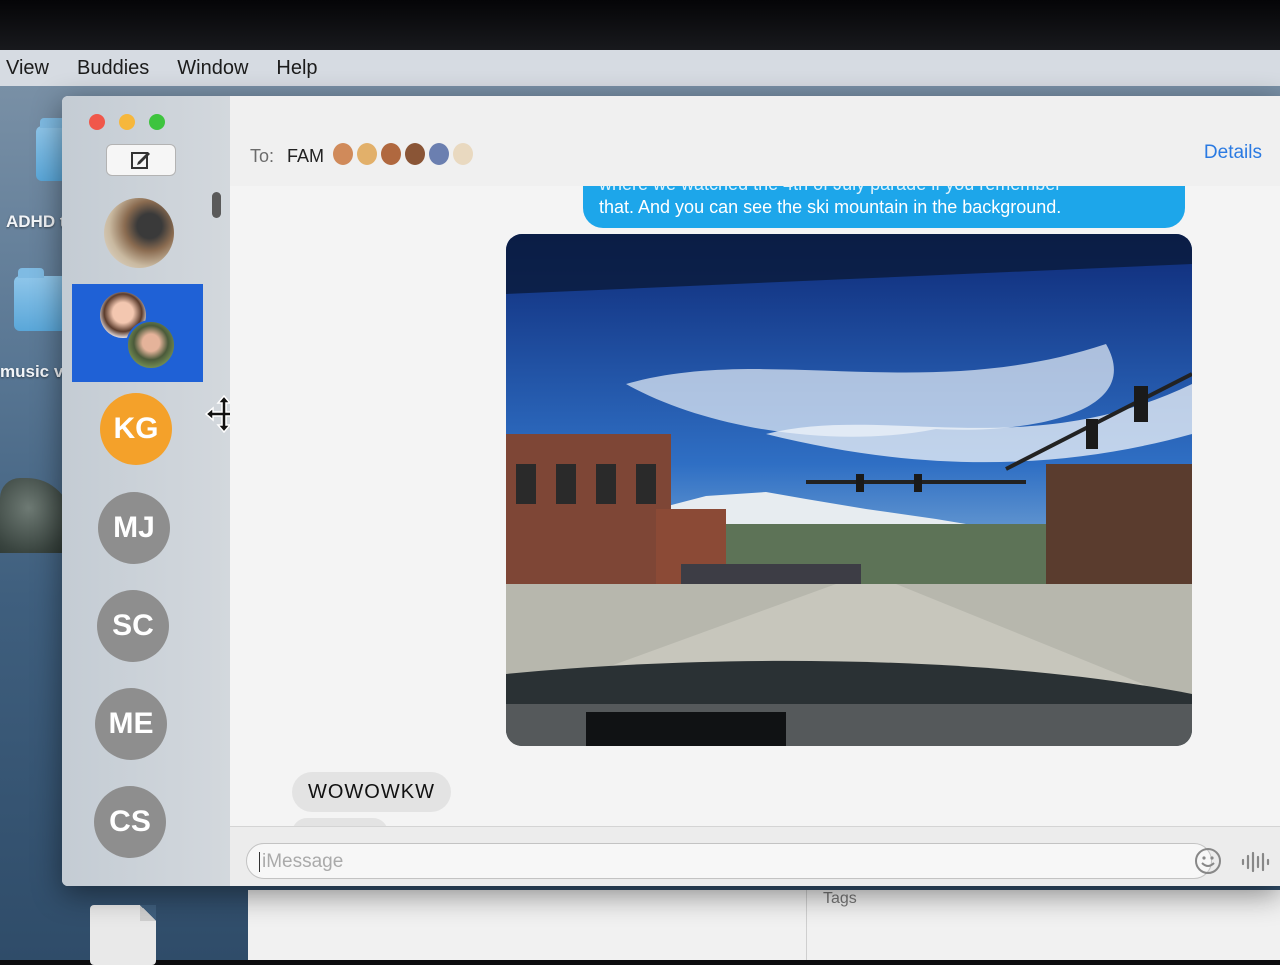  What do you see at coordinates (305, 156) in the screenshot?
I see `recipient-name: FAM` at bounding box center [305, 156].